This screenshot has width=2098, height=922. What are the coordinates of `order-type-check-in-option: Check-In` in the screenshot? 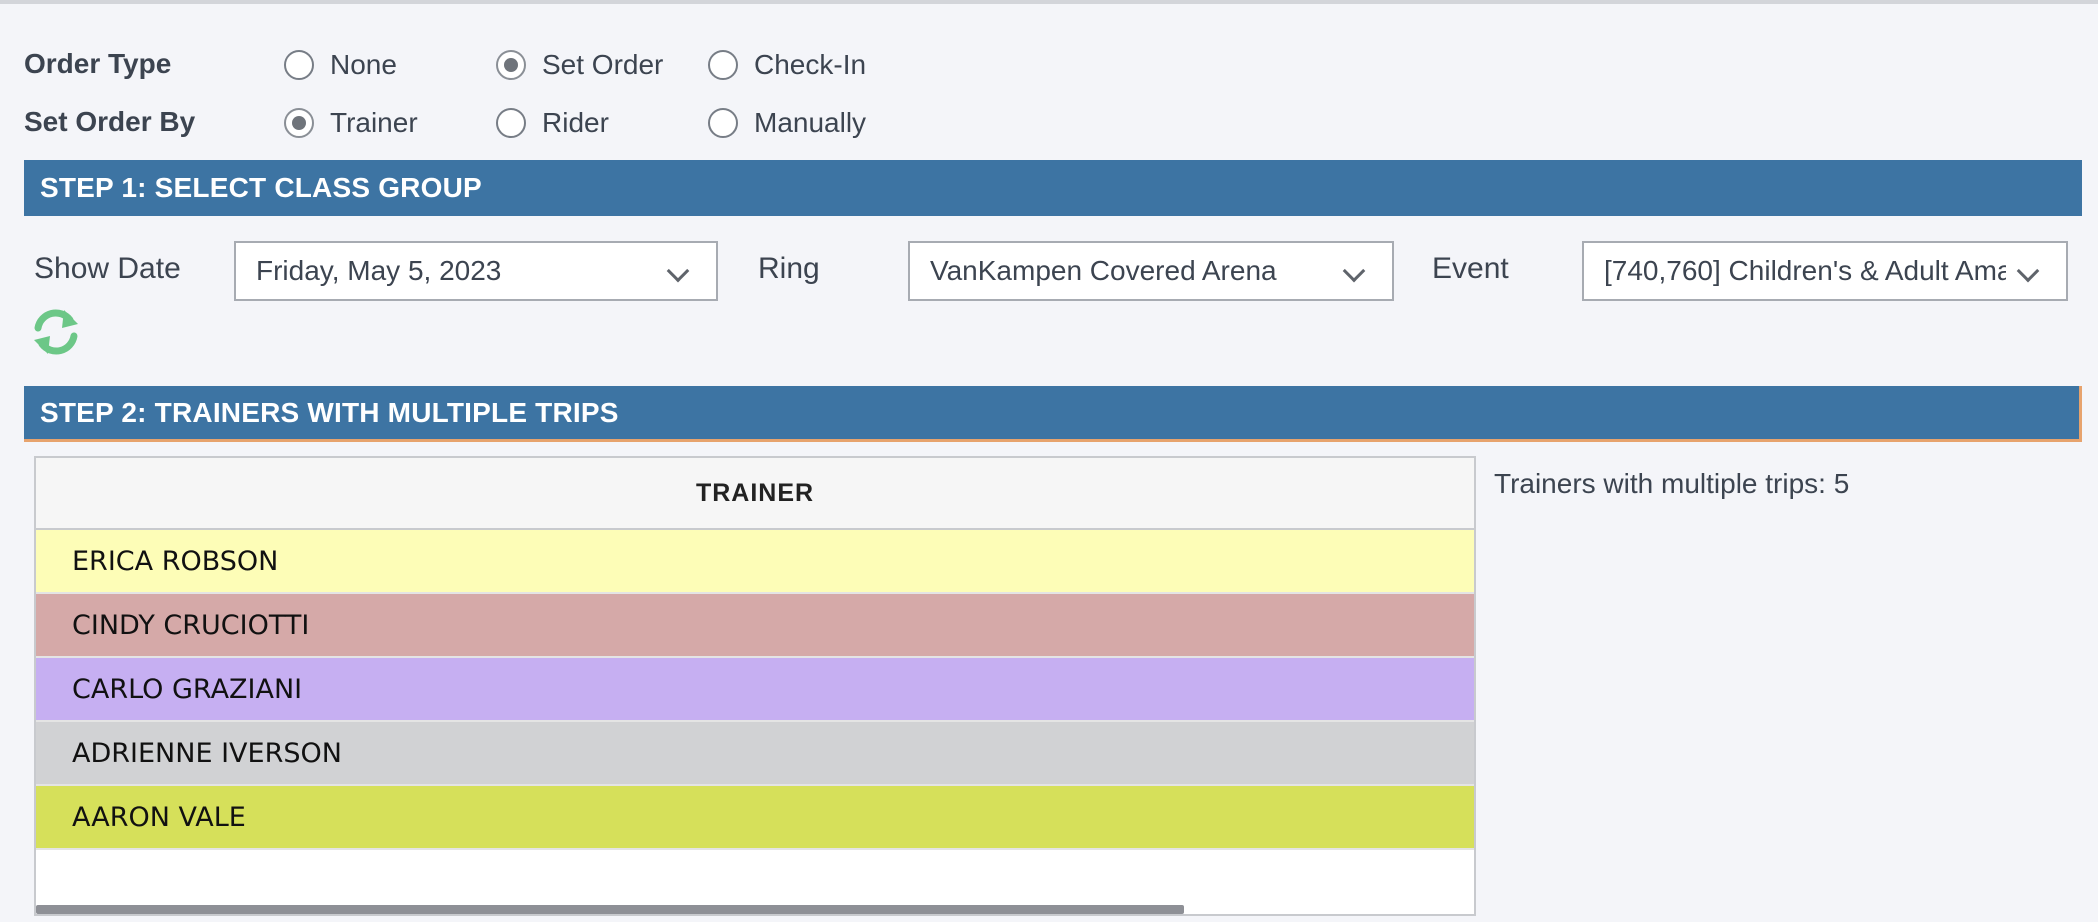 It's located at (787, 65).